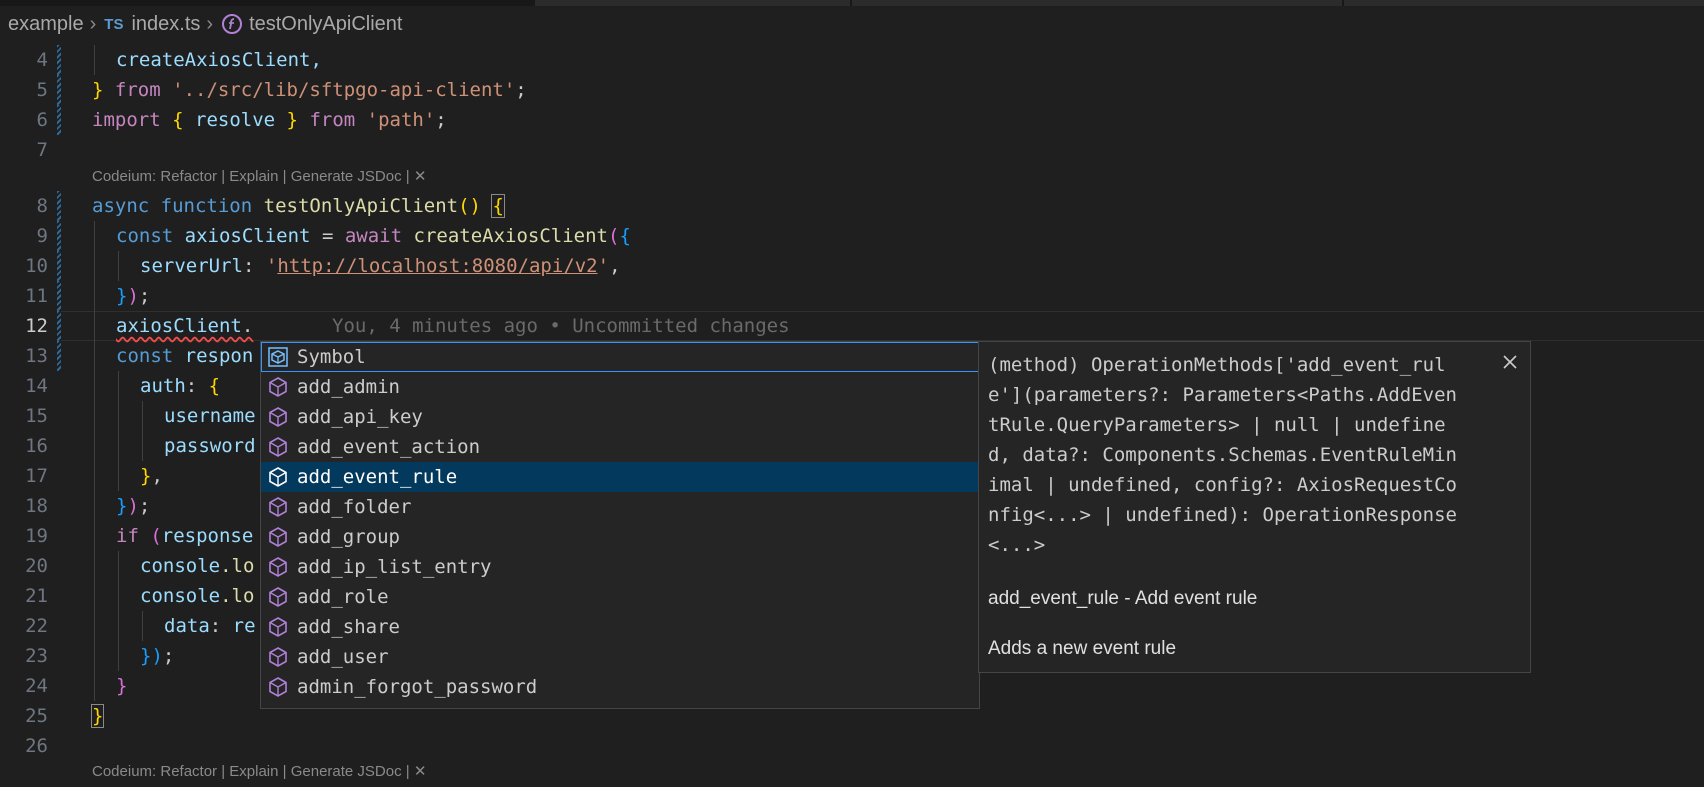 Image resolution: width=1704 pixels, height=787 pixels. What do you see at coordinates (36, 476) in the screenshot?
I see `line-number: 17` at bounding box center [36, 476].